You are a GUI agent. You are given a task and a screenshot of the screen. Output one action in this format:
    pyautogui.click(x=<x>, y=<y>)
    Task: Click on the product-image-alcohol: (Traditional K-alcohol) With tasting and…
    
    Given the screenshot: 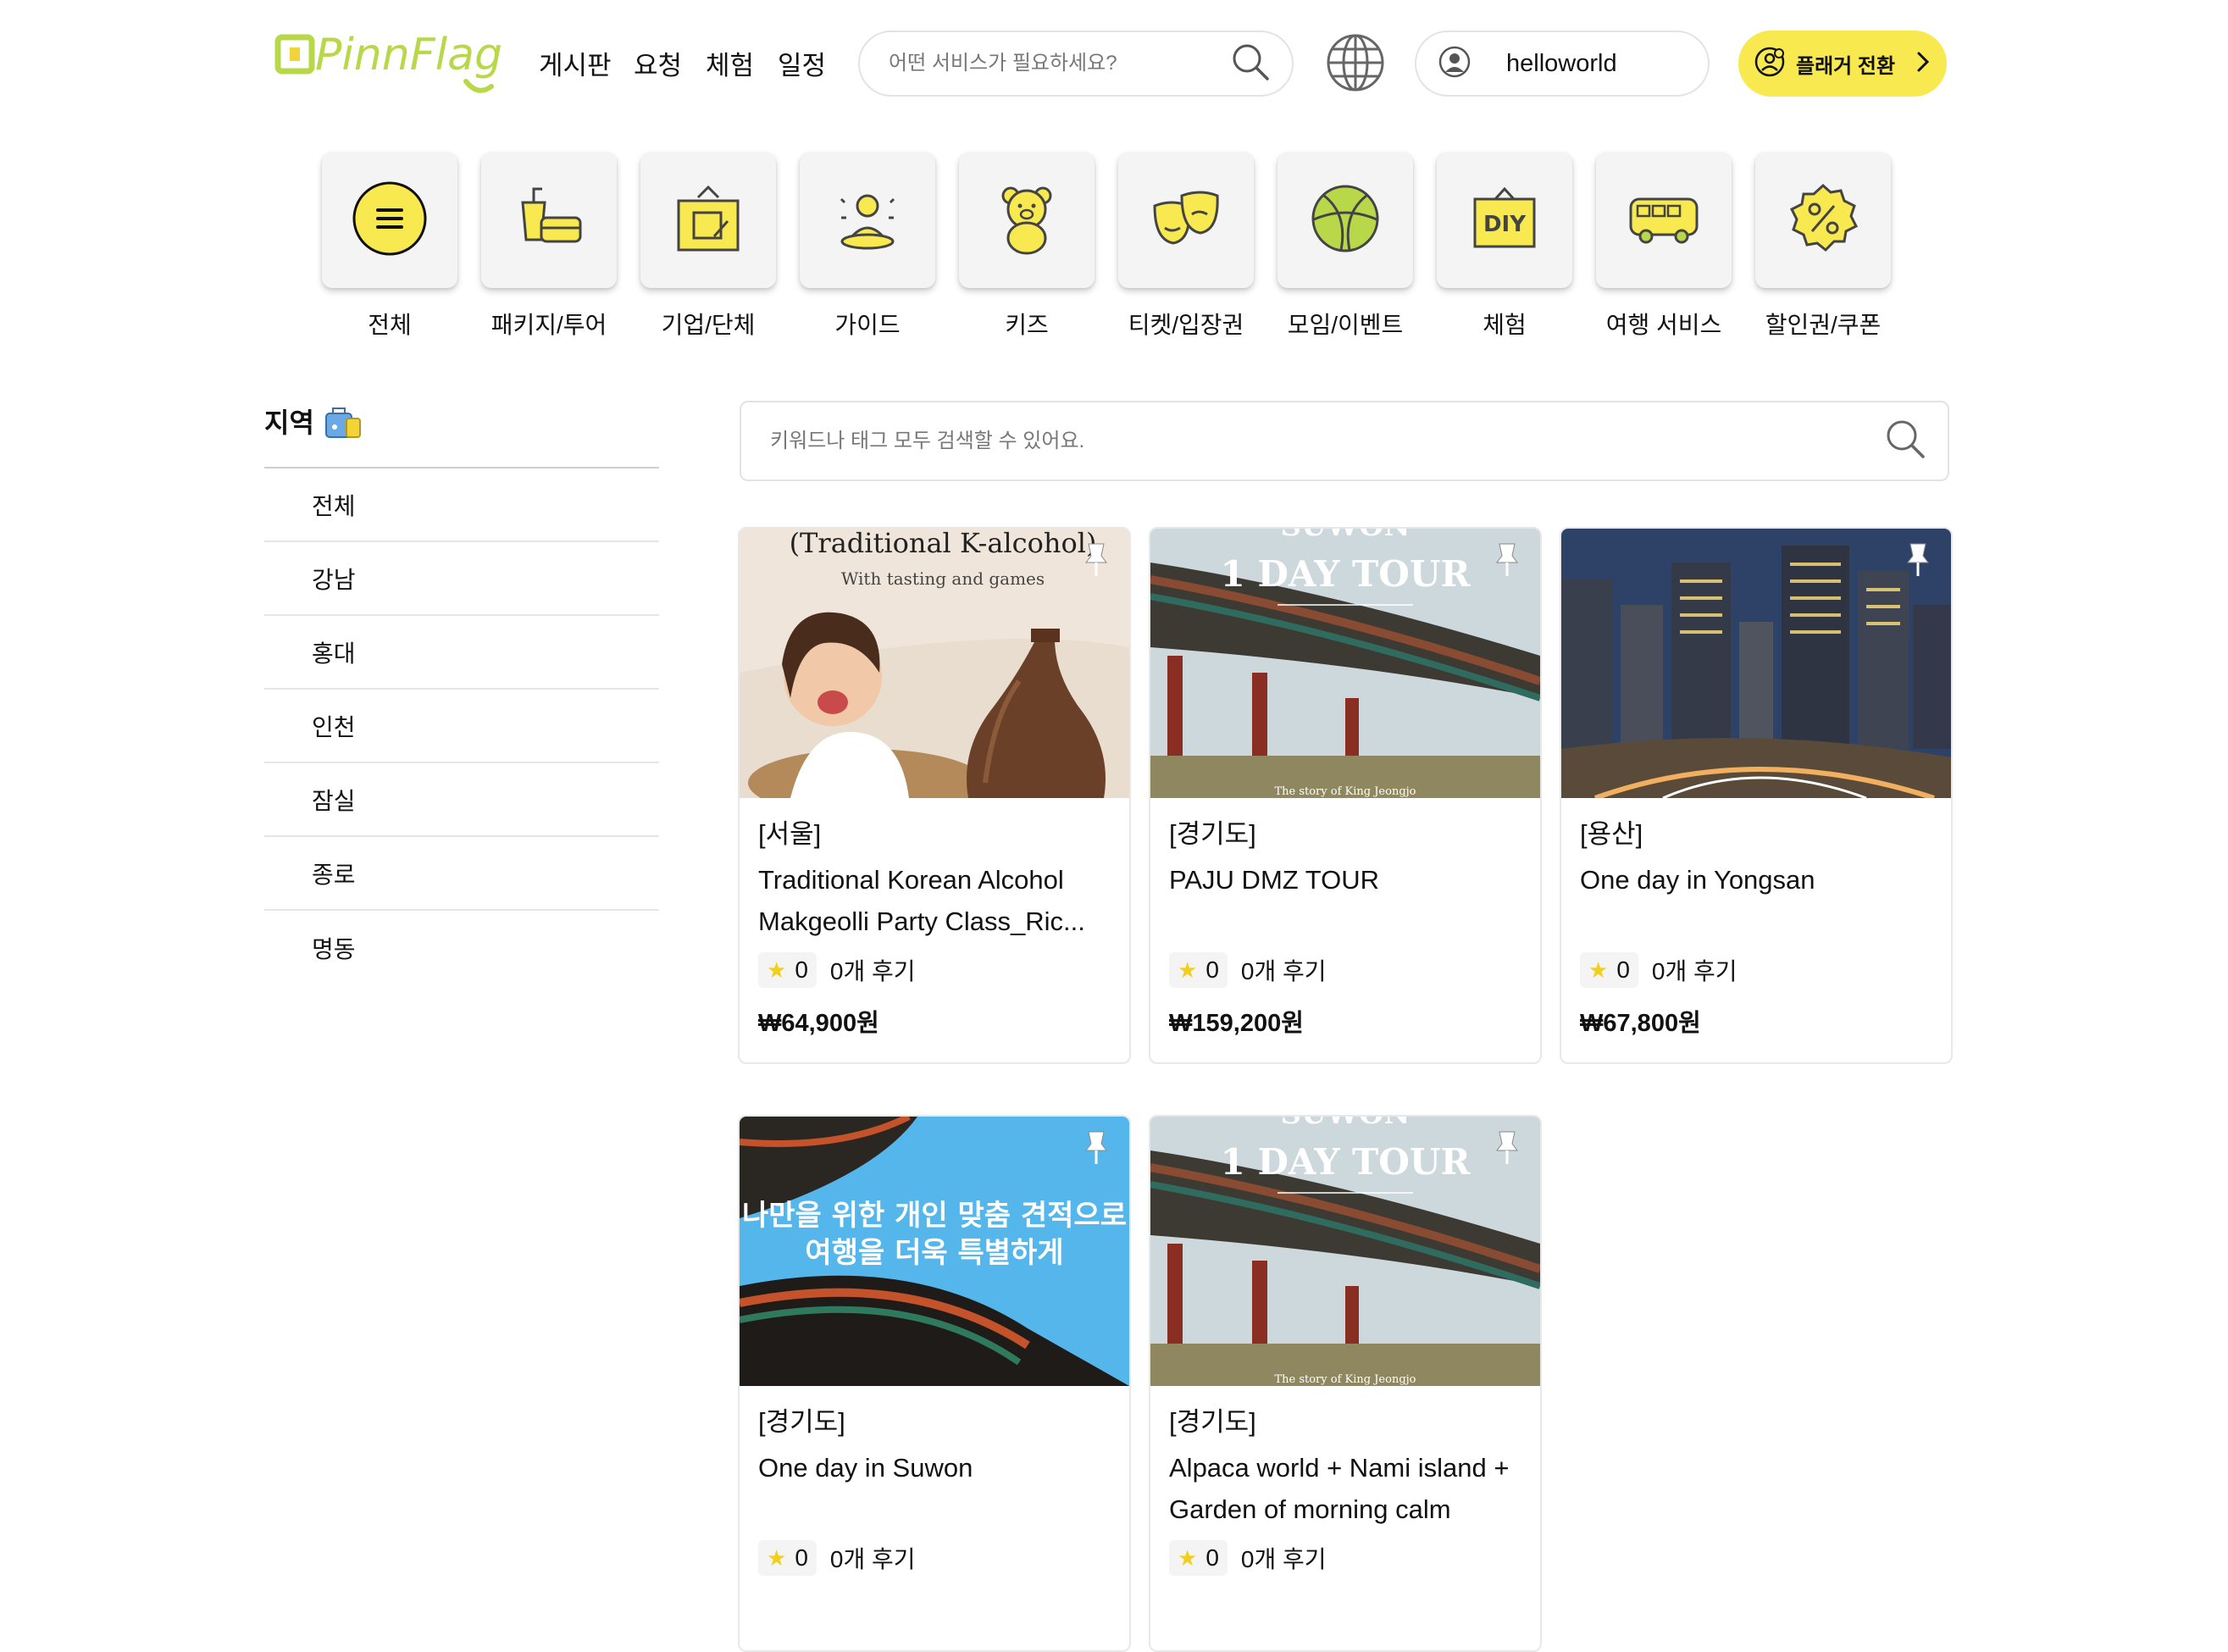 What is the action you would take?
    pyautogui.click(x=935, y=663)
    